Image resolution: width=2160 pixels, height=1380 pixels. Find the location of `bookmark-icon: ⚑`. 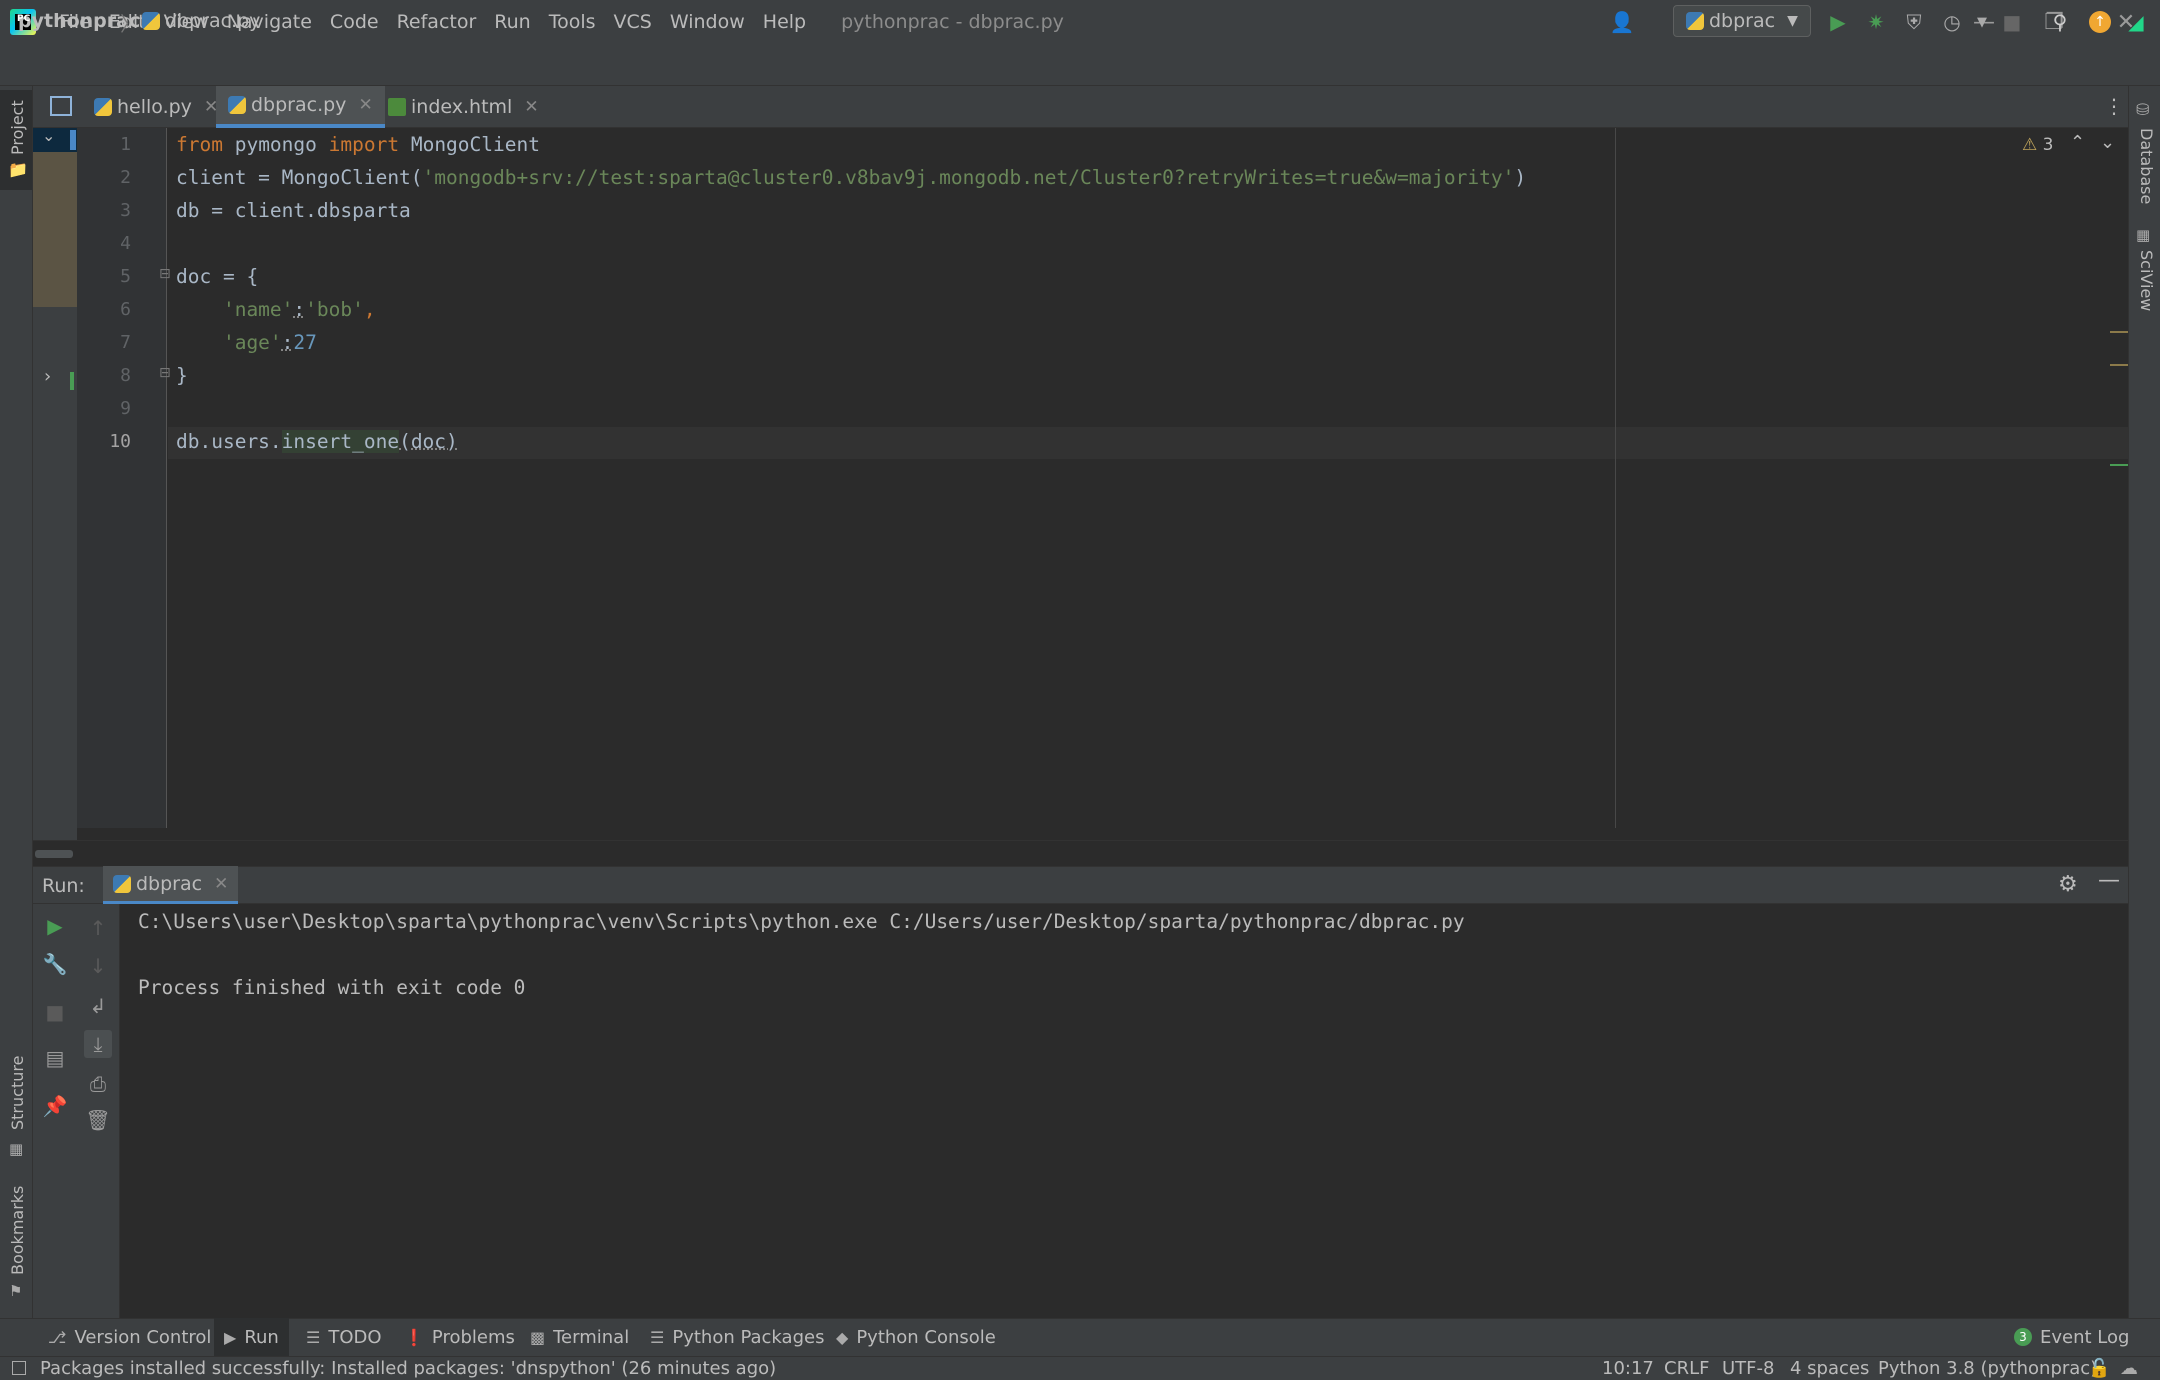

bookmark-icon: ⚑ is located at coordinates (16, 1291).